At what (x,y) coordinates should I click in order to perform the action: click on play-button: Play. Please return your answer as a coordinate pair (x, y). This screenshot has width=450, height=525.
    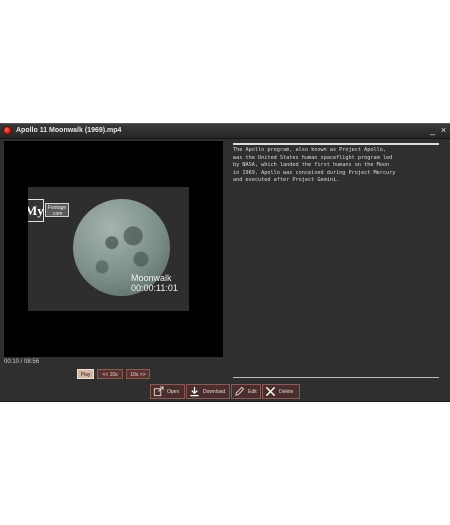
    Looking at the image, I should click on (85, 374).